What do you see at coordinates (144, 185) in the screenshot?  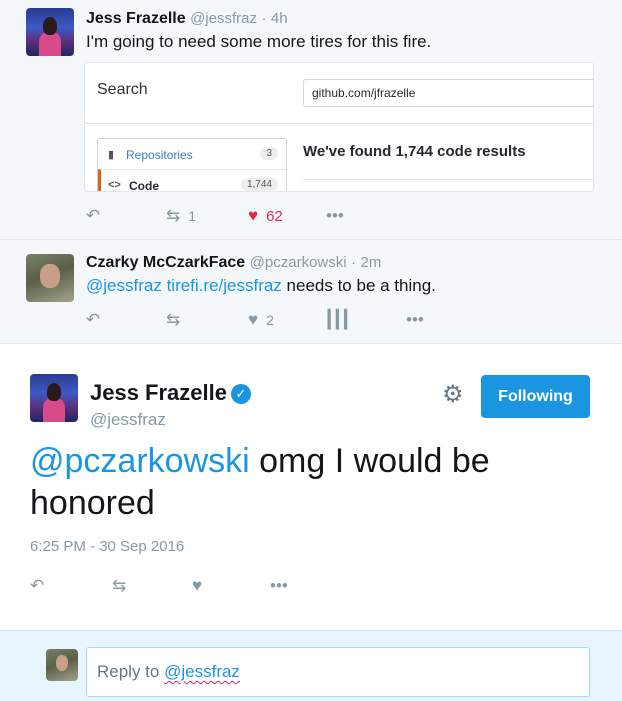 I see `menu-label: Code` at bounding box center [144, 185].